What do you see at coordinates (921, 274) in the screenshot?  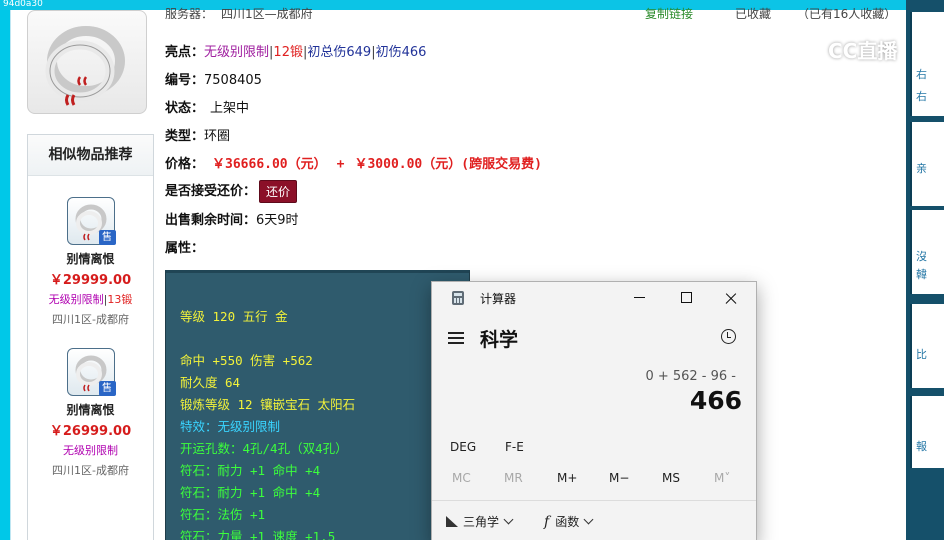 I see `sidebar-snippet: 韓` at bounding box center [921, 274].